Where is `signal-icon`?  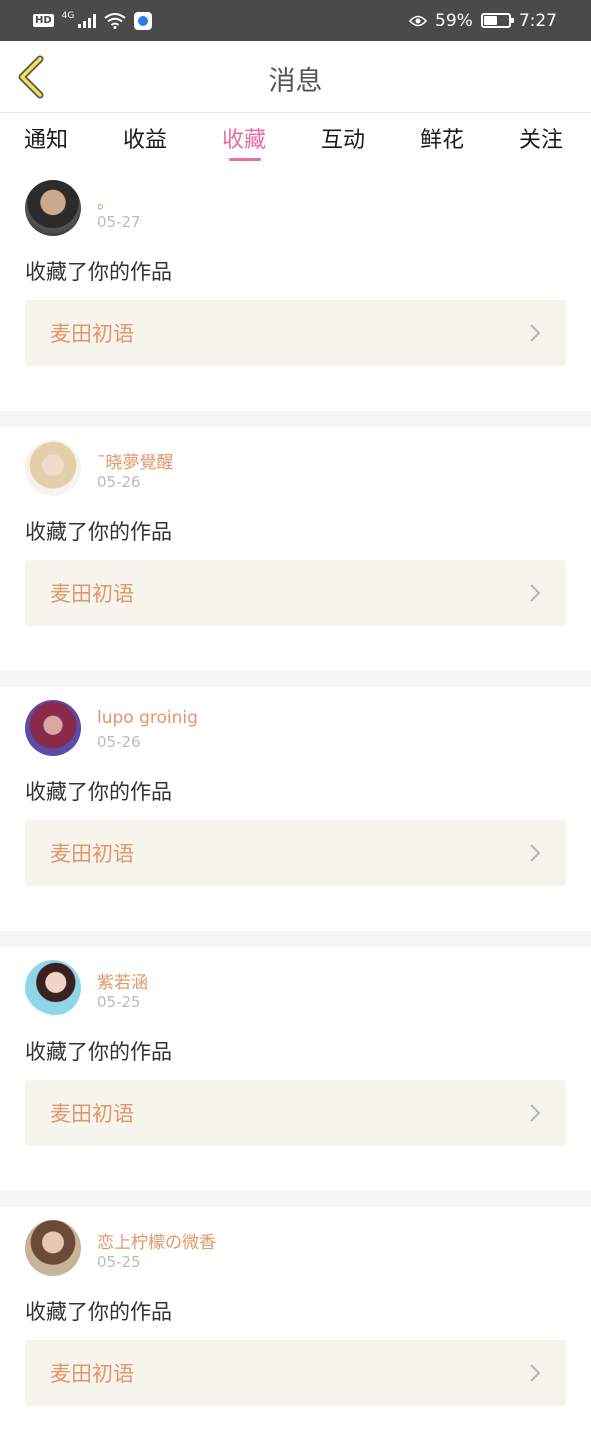 signal-icon is located at coordinates (87, 20).